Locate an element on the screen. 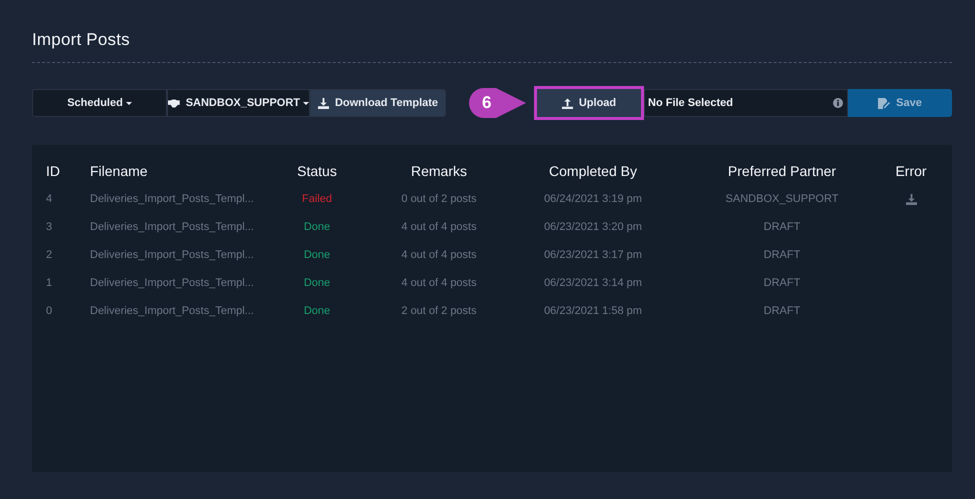  save-button: Save is located at coordinates (900, 103).